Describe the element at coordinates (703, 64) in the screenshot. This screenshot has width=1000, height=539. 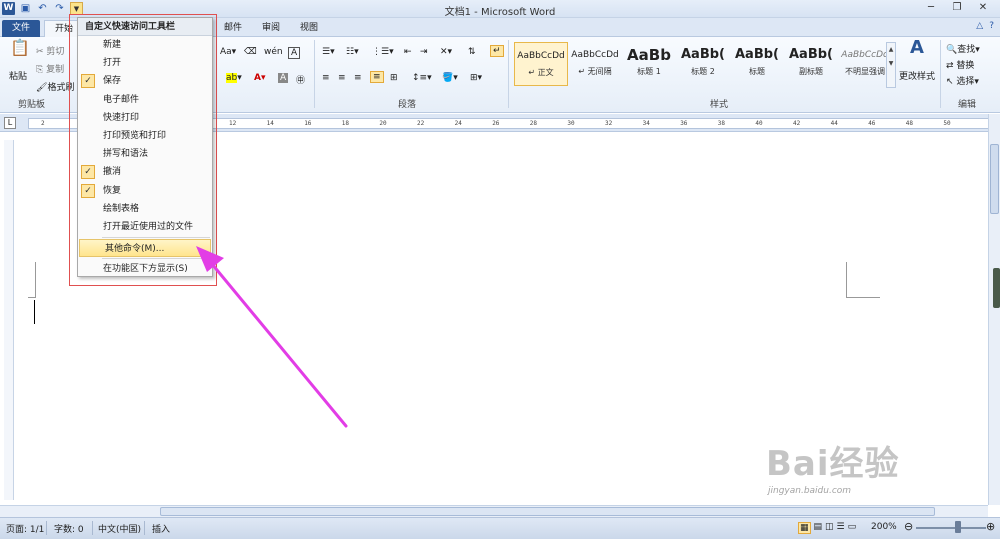
I see `style-heading-2: AaBb( 标题 2` at that location.